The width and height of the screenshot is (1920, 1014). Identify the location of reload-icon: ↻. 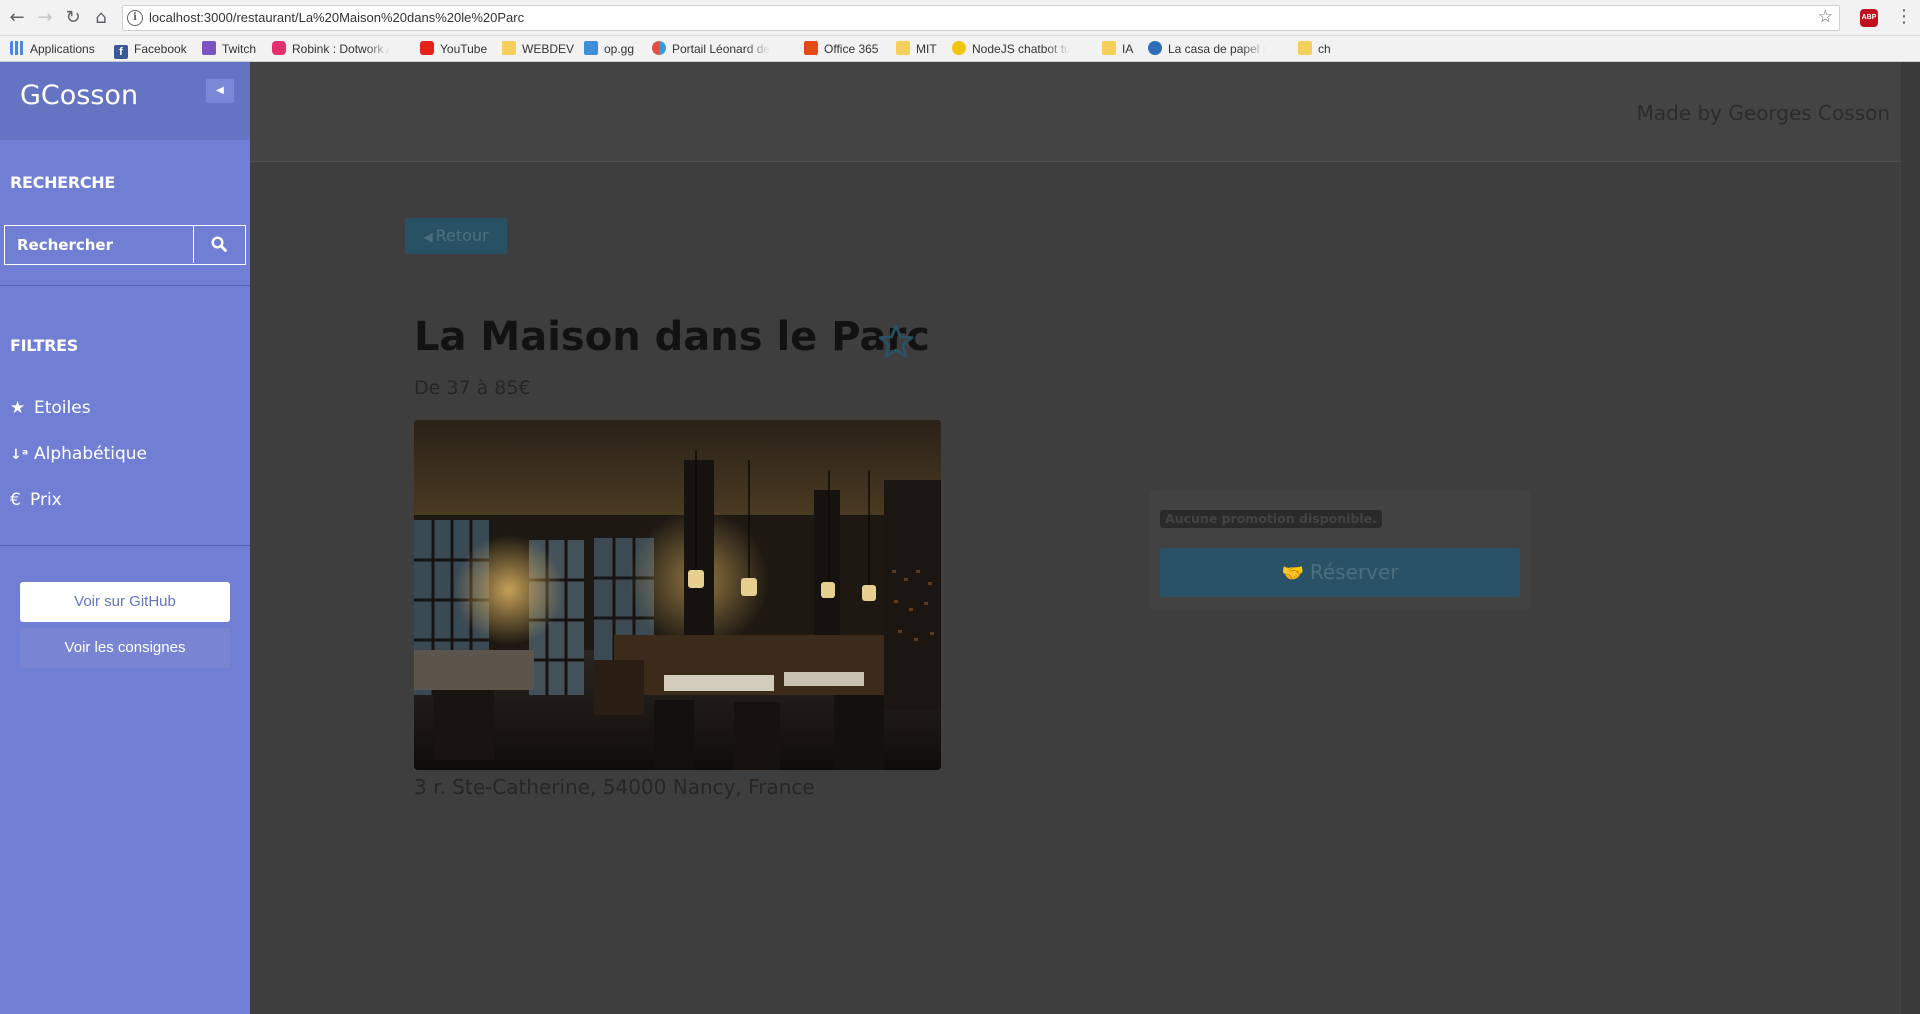
(73, 18).